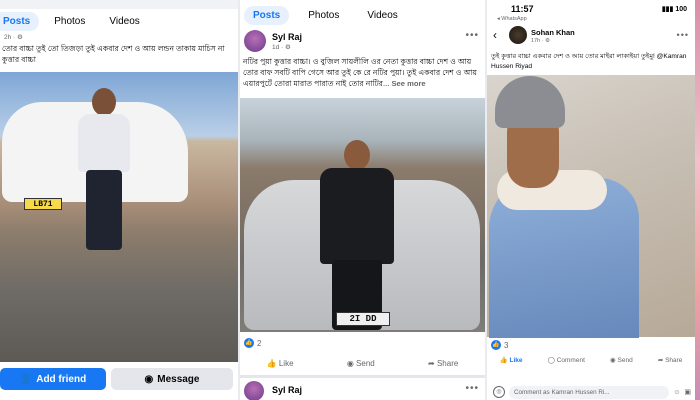 The height and width of the screenshot is (400, 700). I want to click on comment-icon: ◯, so click(551, 360).